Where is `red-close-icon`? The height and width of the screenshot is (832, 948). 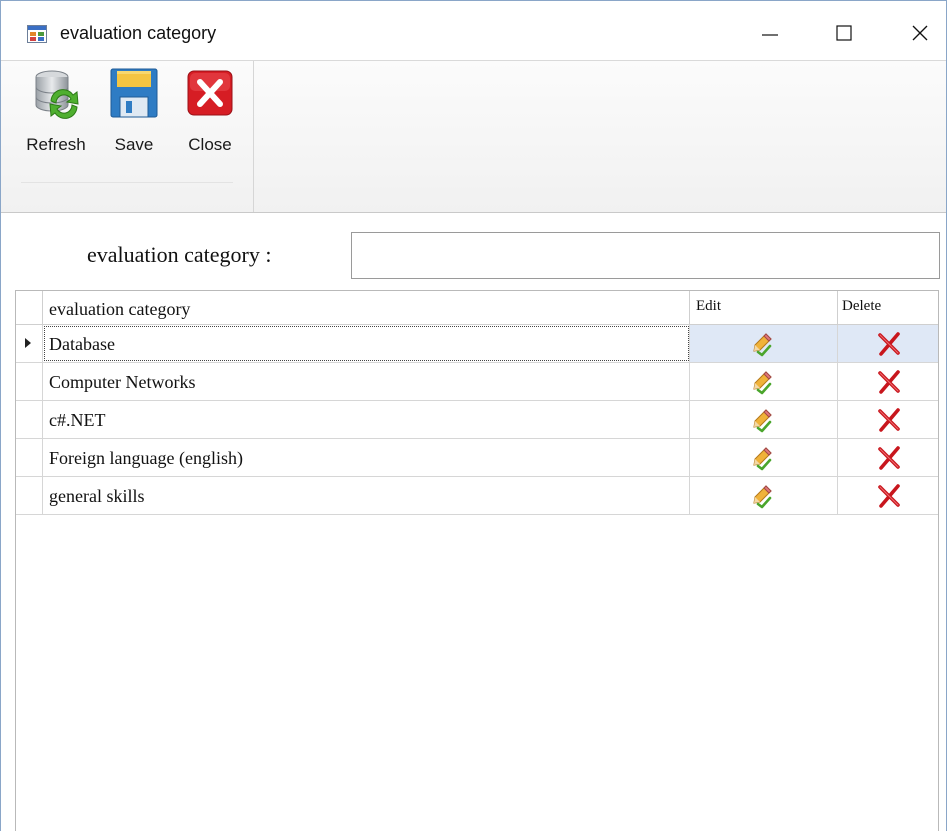
red-close-icon is located at coordinates (210, 94).